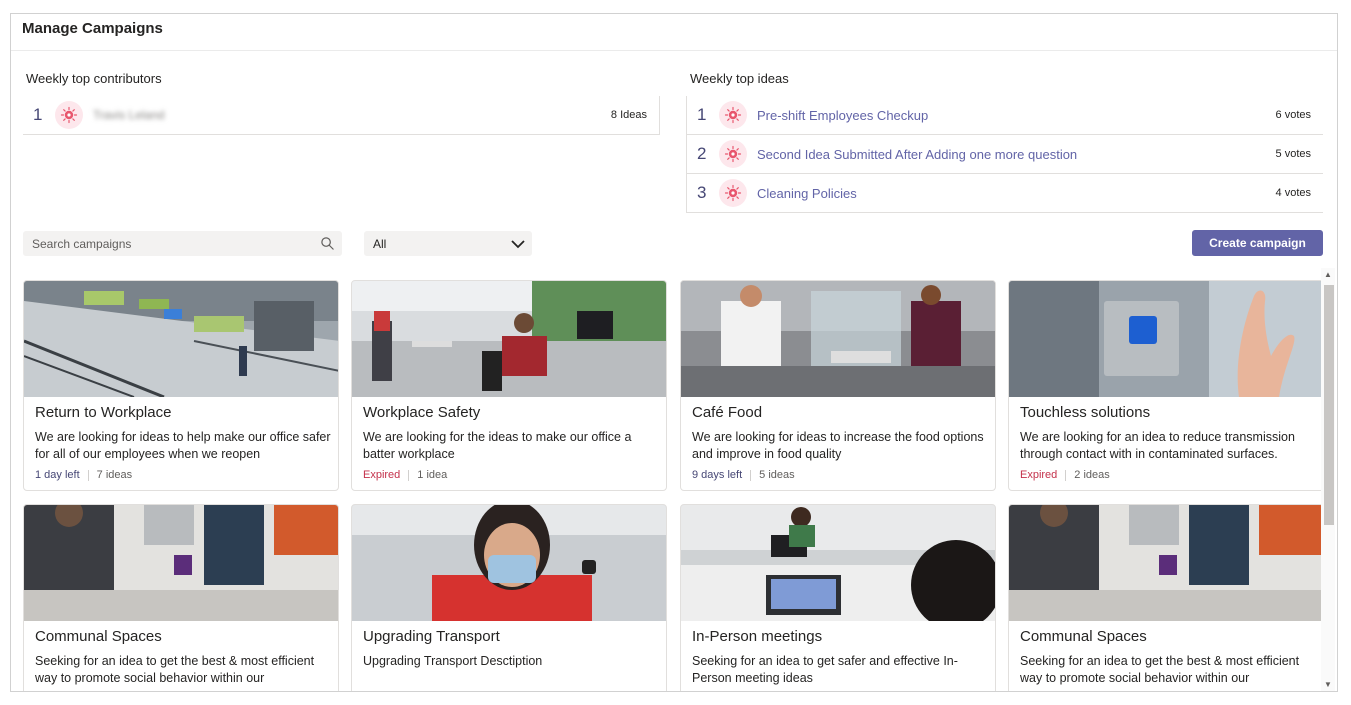  I want to click on campaign-footer: Expired 2 ideas, so click(1065, 475).